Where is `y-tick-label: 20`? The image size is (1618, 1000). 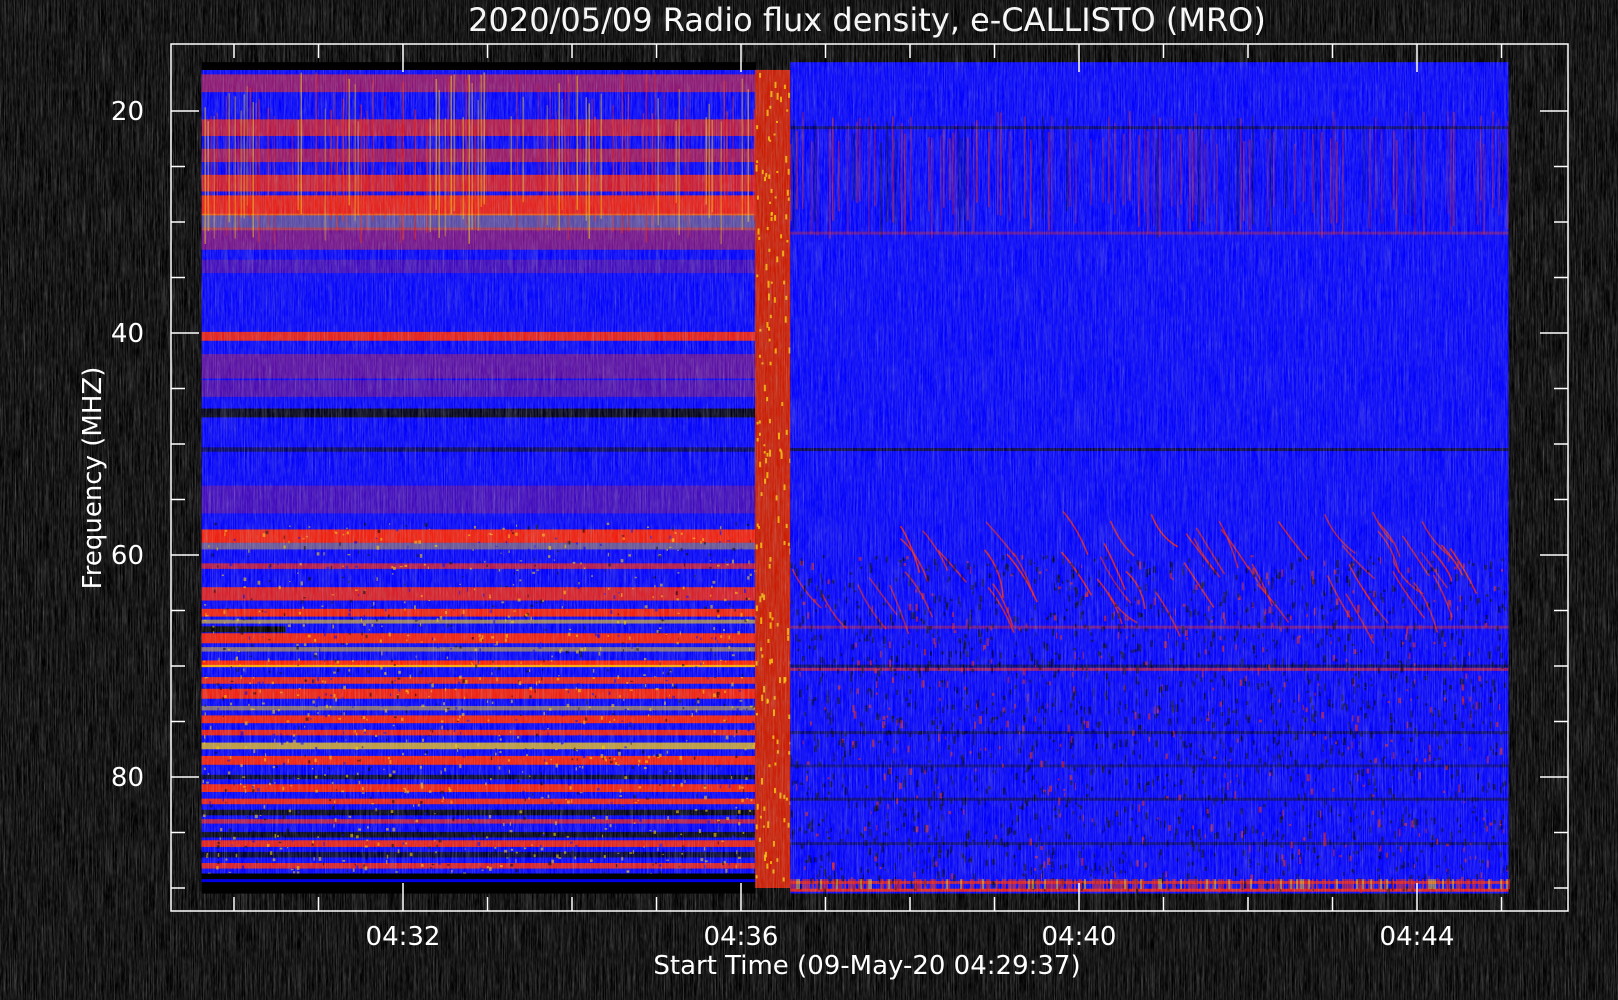 y-tick-label: 20 is located at coordinates (127, 112).